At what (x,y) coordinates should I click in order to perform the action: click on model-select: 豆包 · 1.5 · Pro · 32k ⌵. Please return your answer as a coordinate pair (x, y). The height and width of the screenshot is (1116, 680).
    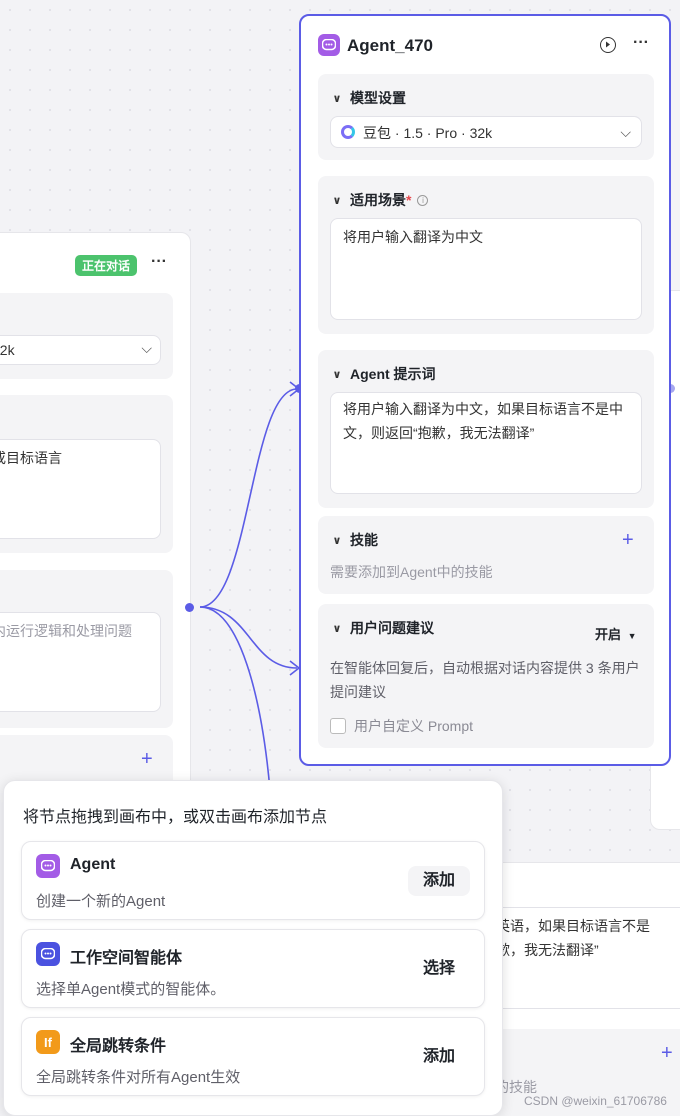
    Looking at the image, I should click on (486, 132).